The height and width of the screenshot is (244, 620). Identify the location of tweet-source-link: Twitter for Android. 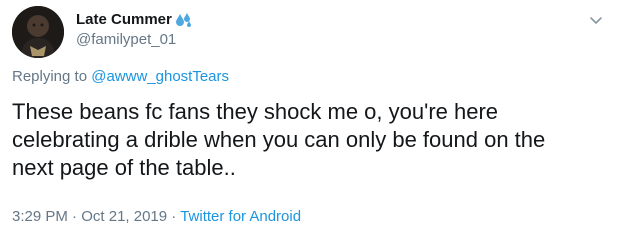
(240, 216).